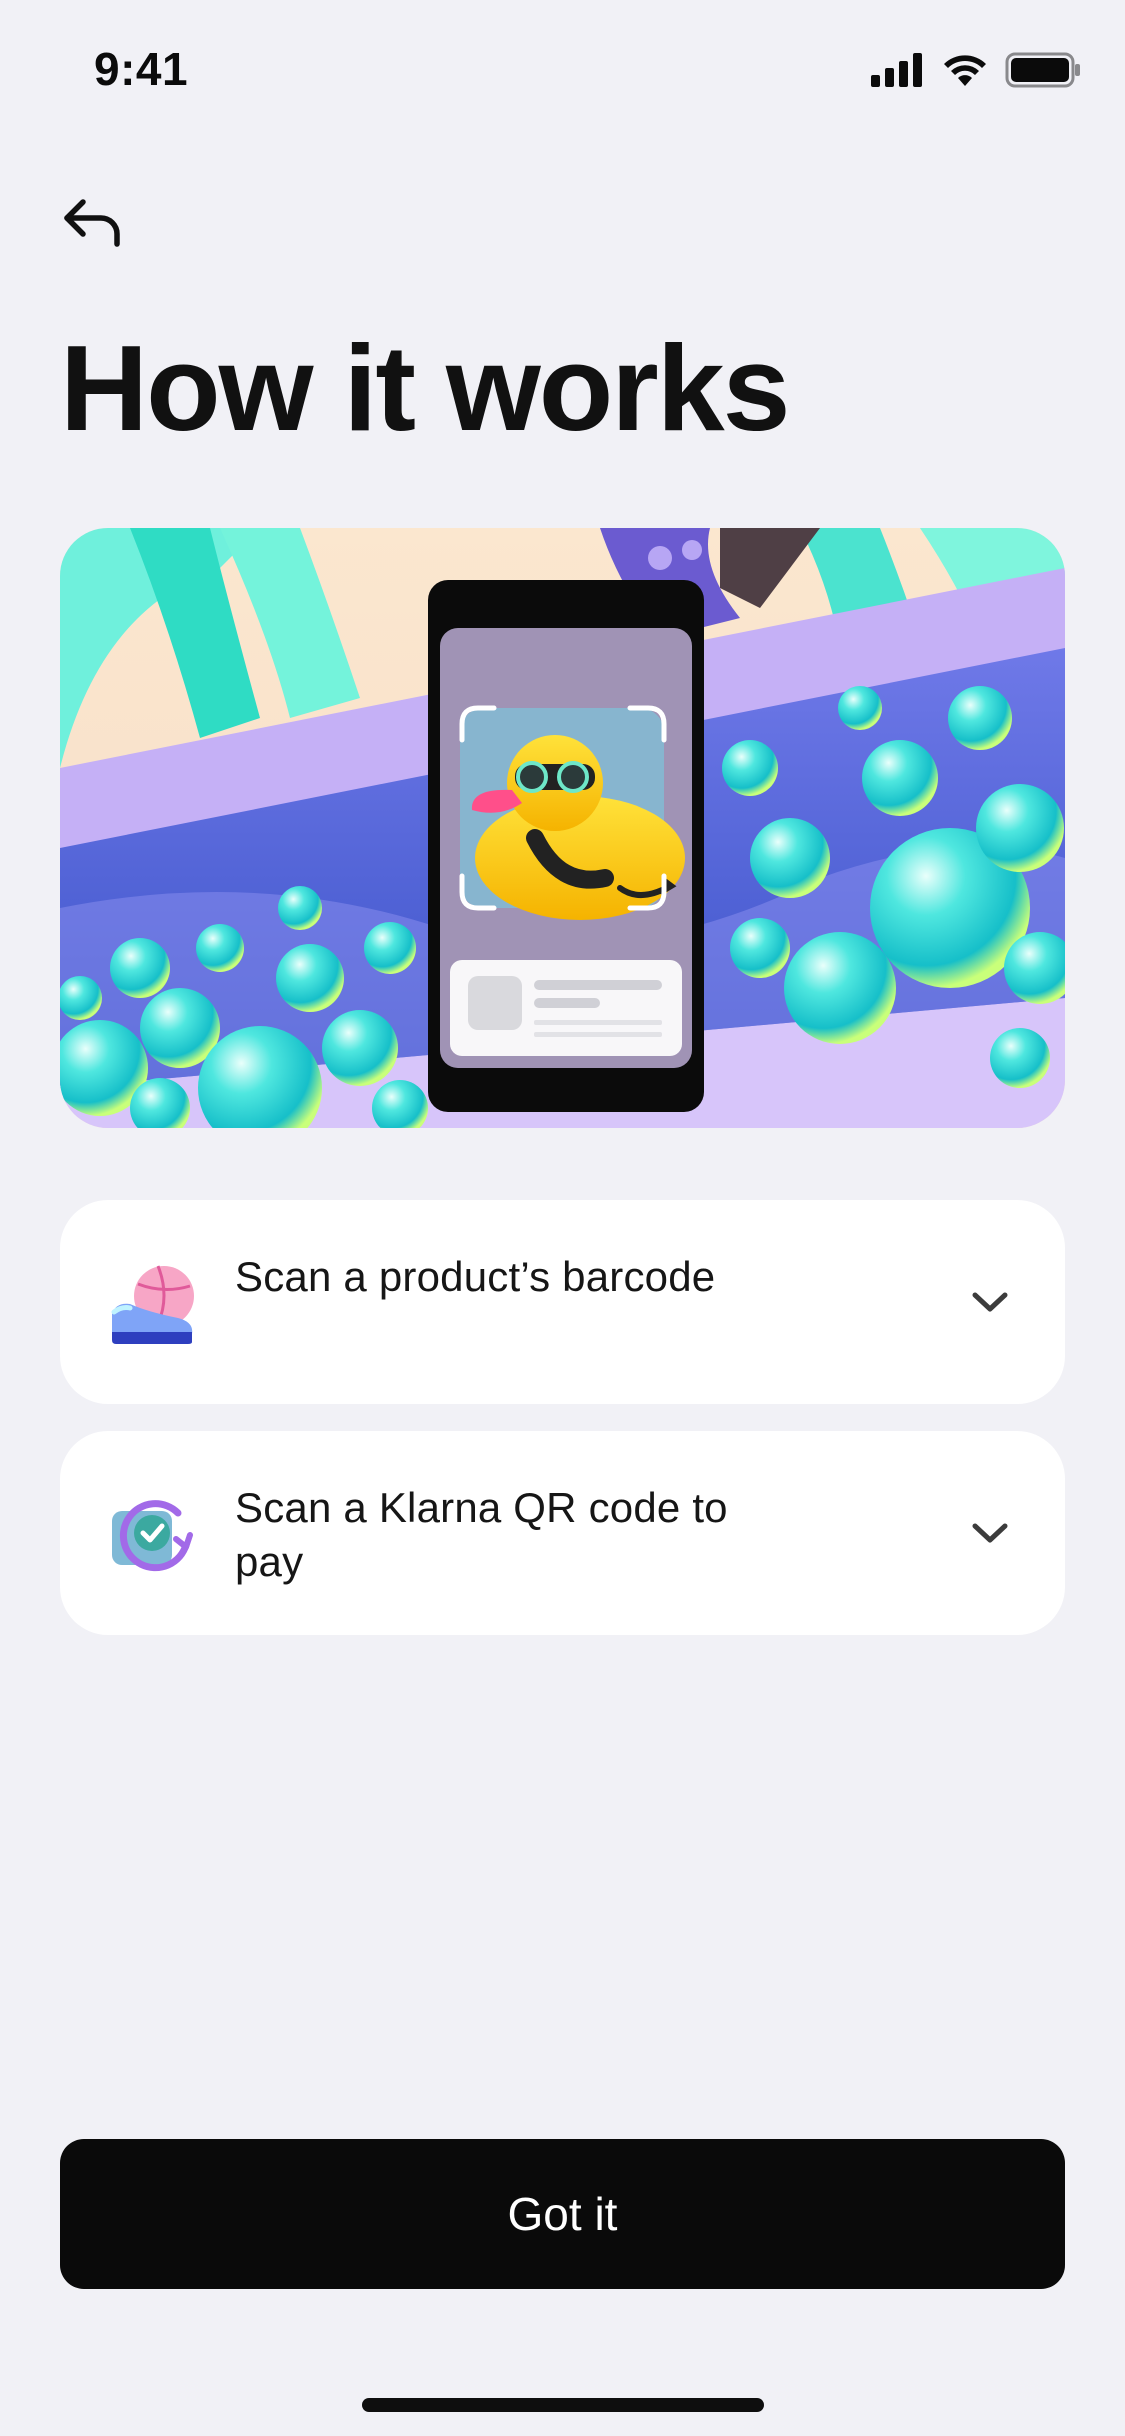 The image size is (1125, 2436). Describe the element at coordinates (965, 70) in the screenshot. I see `wifi-icon` at that location.